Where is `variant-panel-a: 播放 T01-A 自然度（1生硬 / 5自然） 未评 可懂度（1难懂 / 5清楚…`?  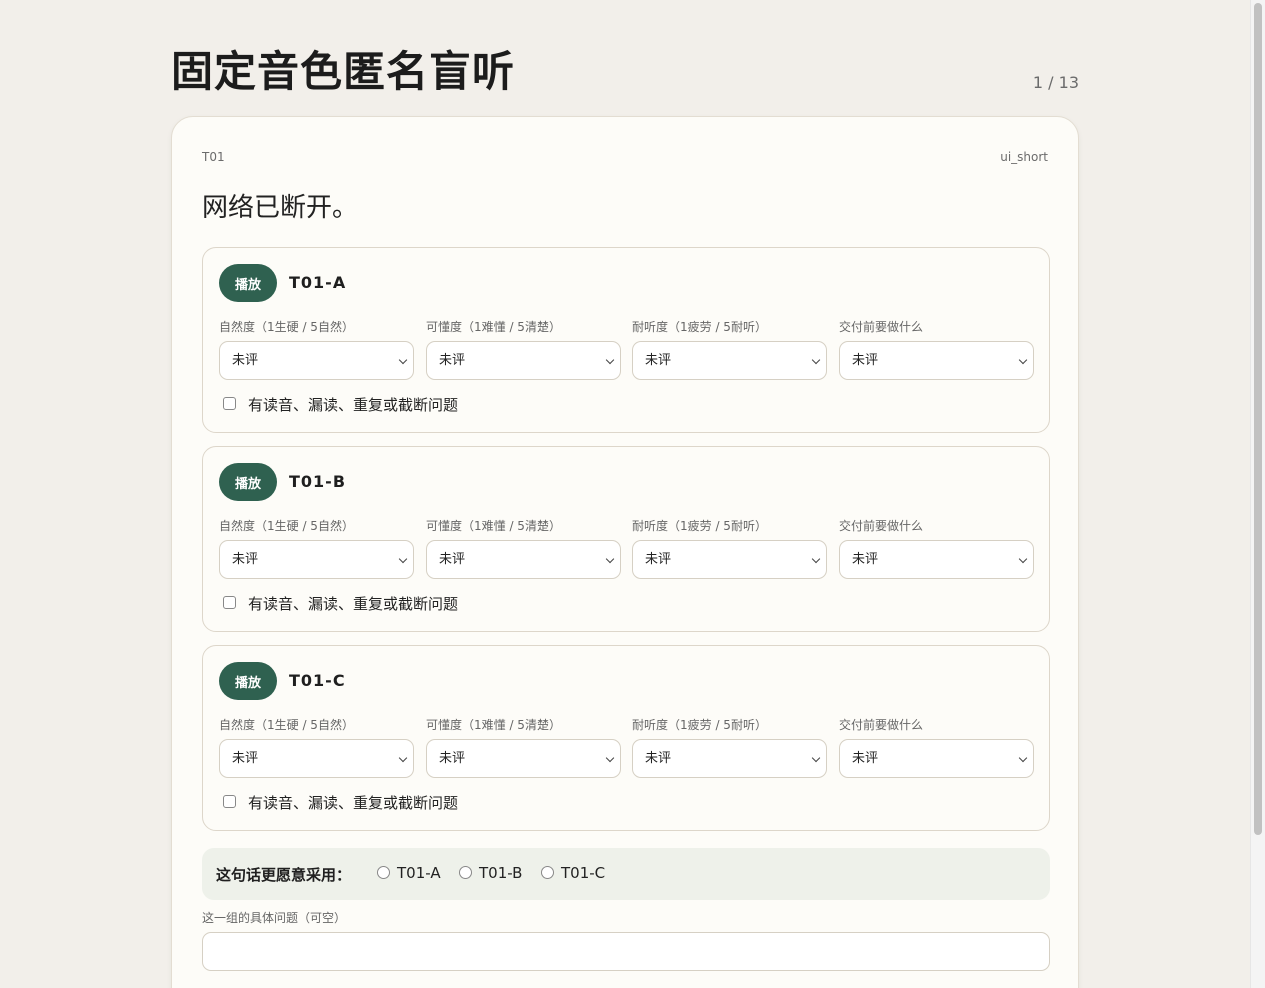 variant-panel-a: 播放 T01-A 自然度（1生硬 / 5自然） 未评 可懂度（1难懂 / 5清楚… is located at coordinates (626, 340).